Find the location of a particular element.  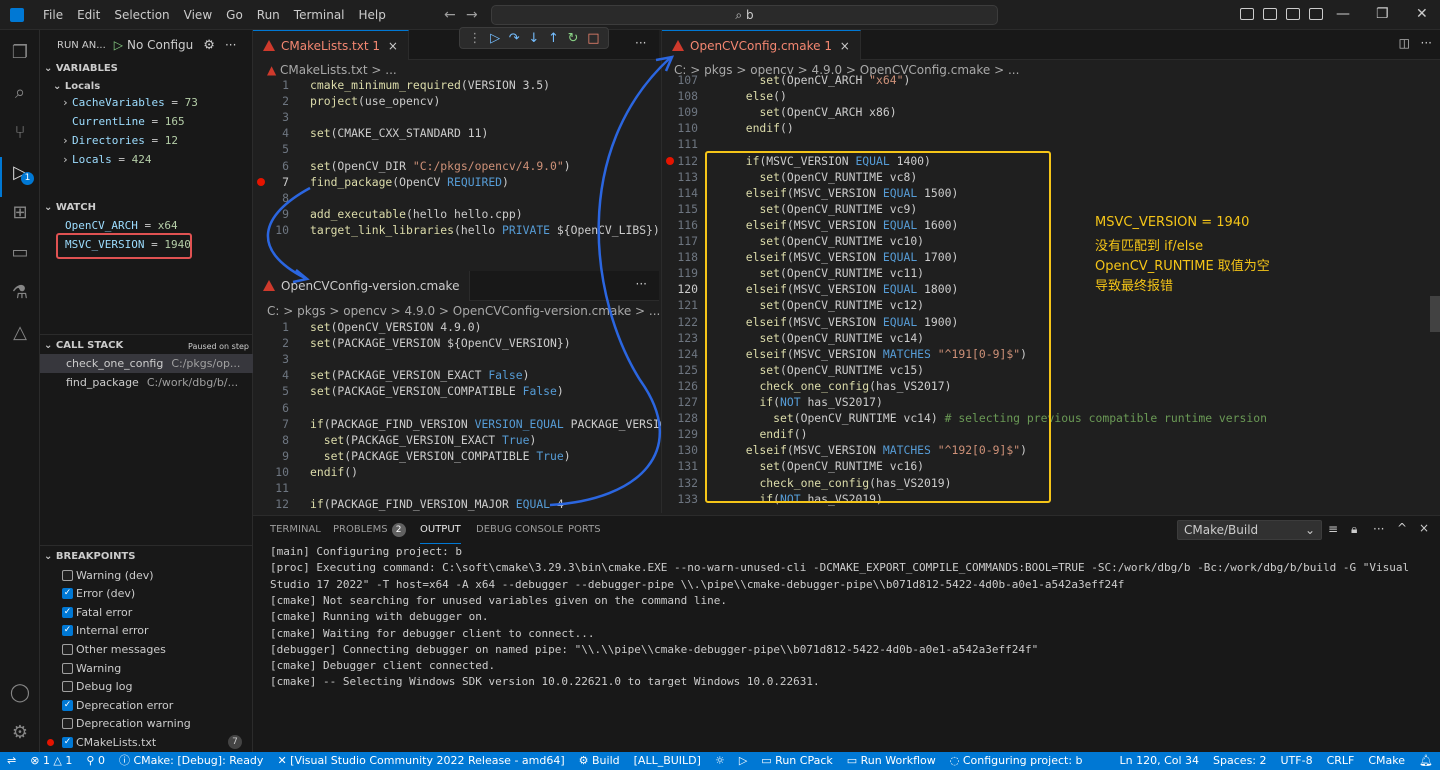

breakpoint-row: Other messages is located at coordinates (114, 649).